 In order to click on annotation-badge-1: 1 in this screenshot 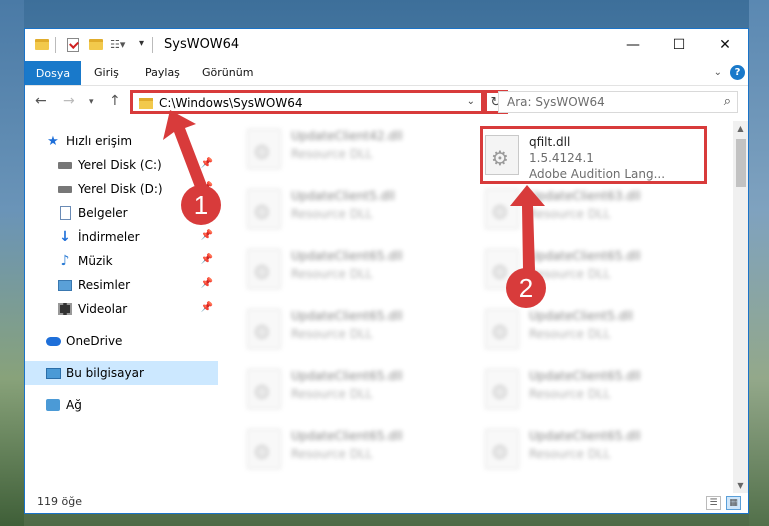, I will do `click(201, 205)`.